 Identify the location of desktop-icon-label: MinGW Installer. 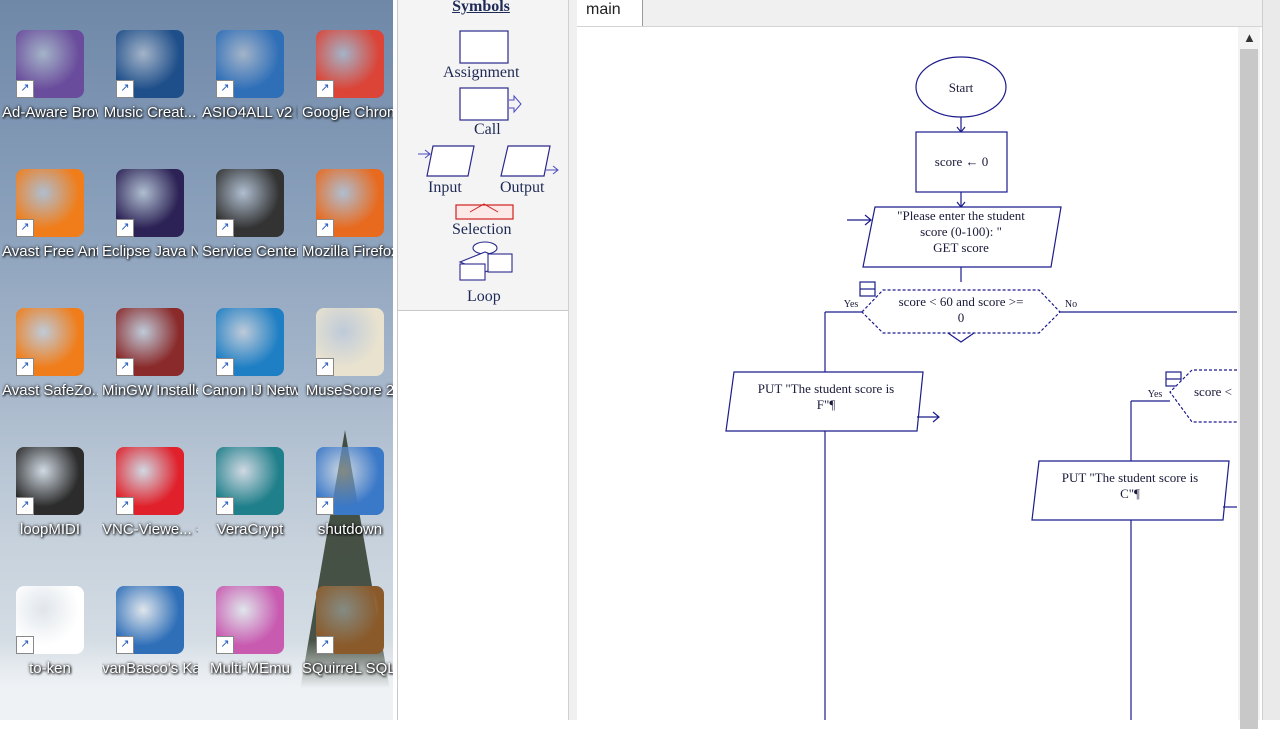
(150, 390).